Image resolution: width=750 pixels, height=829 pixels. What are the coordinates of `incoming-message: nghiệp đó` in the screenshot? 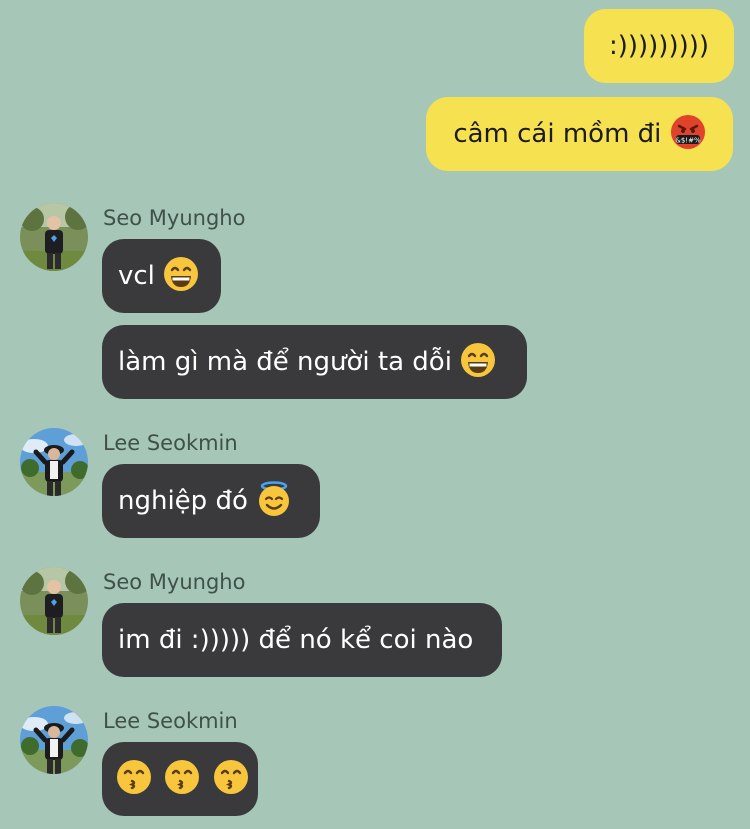 It's located at (211, 501).